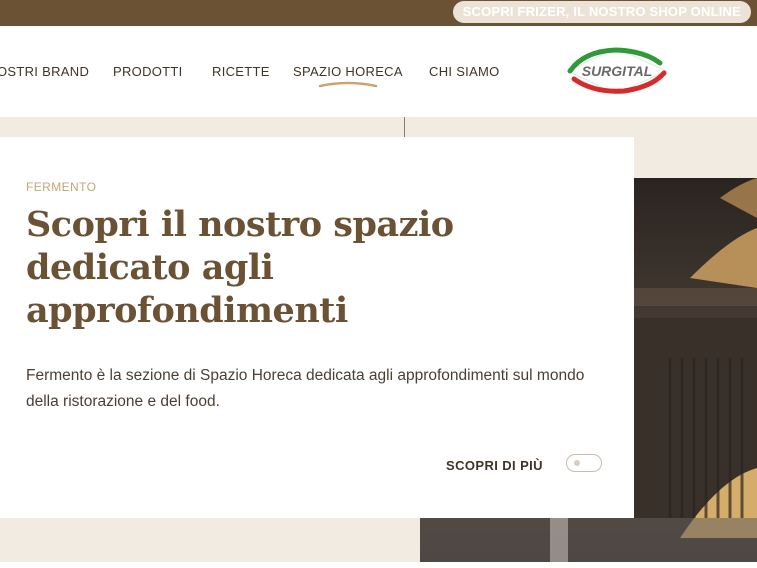 The image size is (757, 568). Describe the element at coordinates (348, 84) in the screenshot. I see `active-nav-underline` at that location.